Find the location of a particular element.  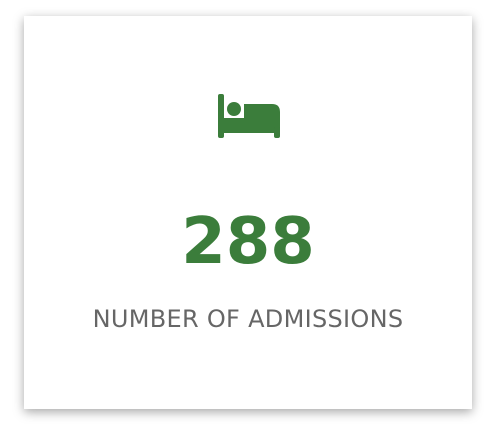

bed-icon is located at coordinates (249, 116).